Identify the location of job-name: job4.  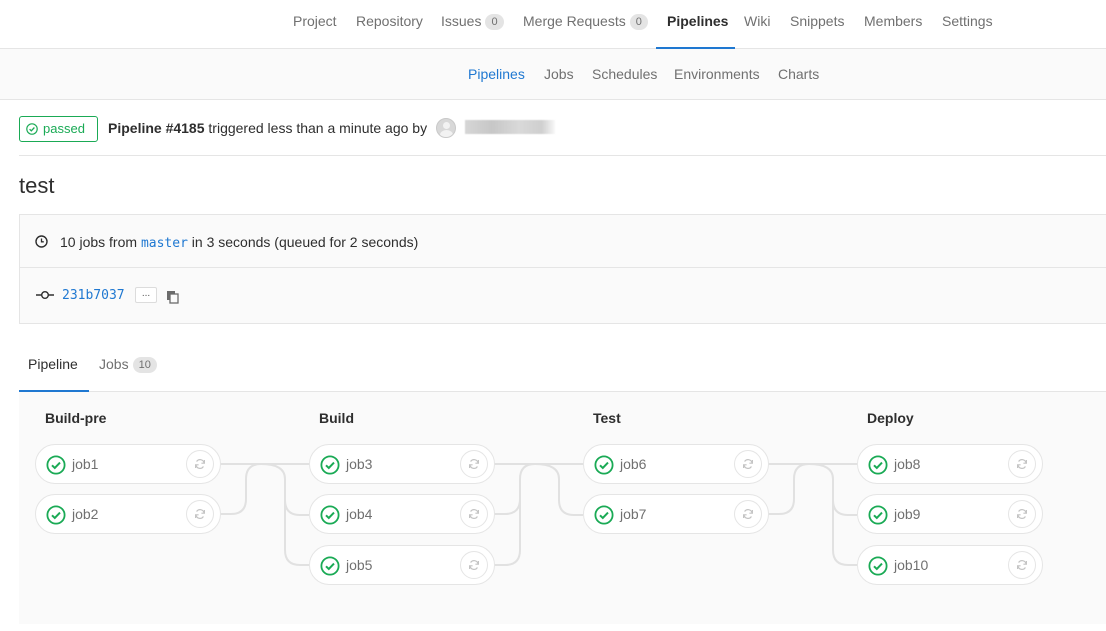
(359, 514).